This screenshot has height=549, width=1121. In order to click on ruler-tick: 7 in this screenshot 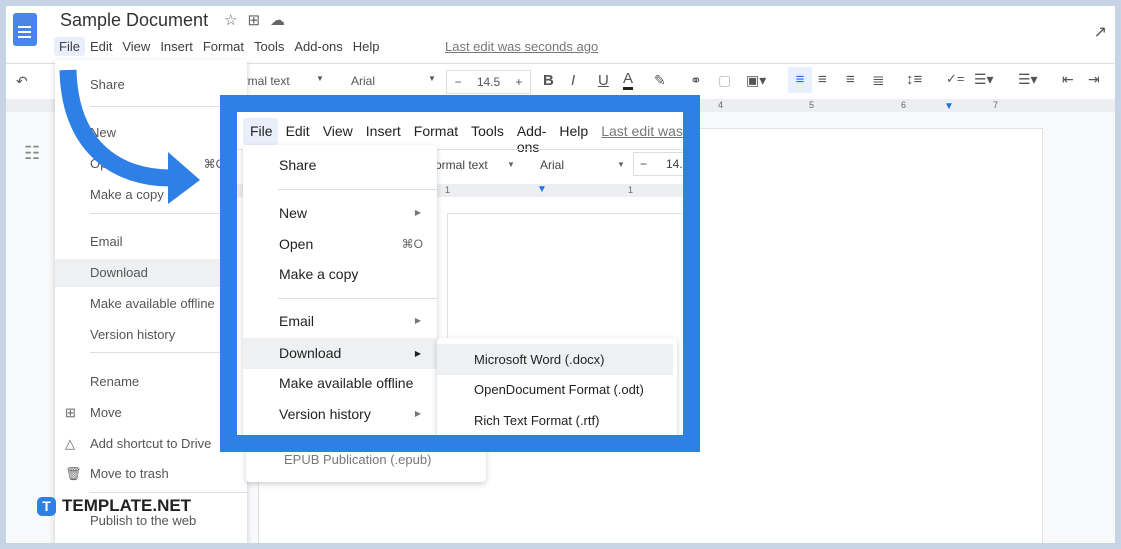, I will do `click(996, 105)`.